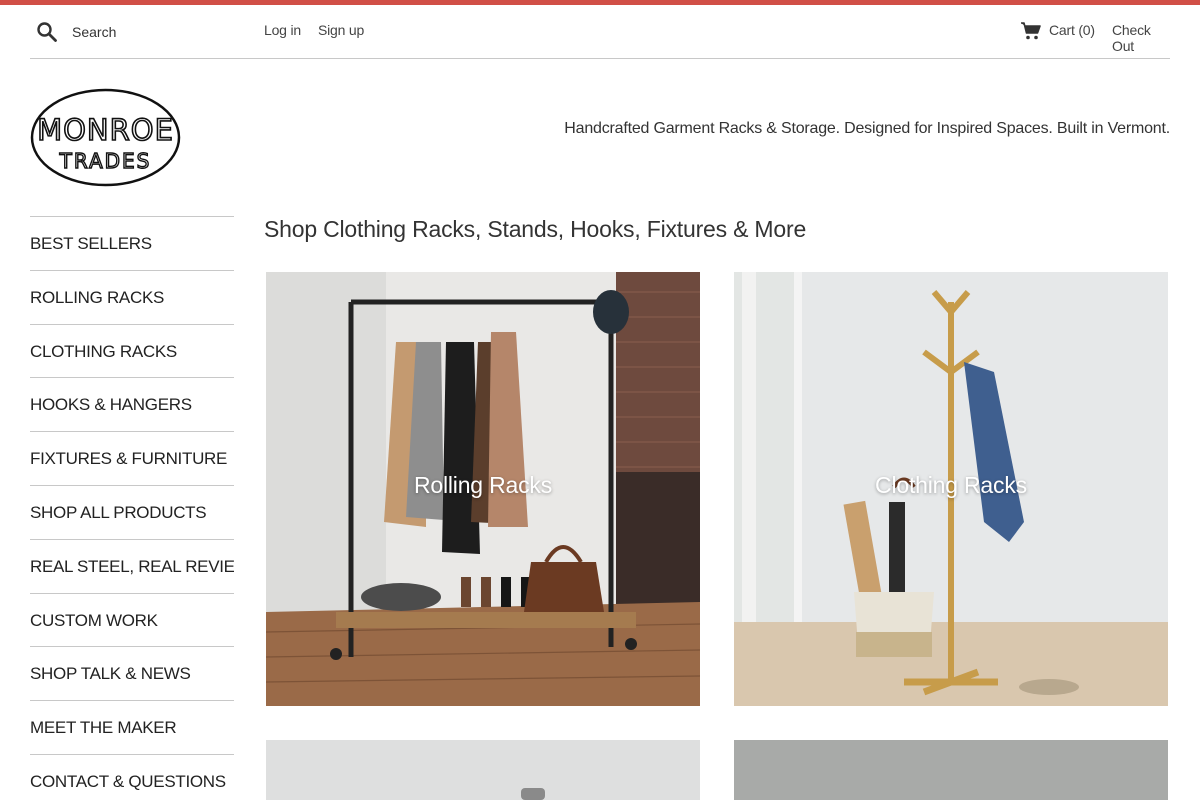 Image resolution: width=1200 pixels, height=800 pixels. What do you see at coordinates (132, 458) in the screenshot?
I see `sidebar-item-fixtures-furniture: FIXTURES & FURNITURE` at bounding box center [132, 458].